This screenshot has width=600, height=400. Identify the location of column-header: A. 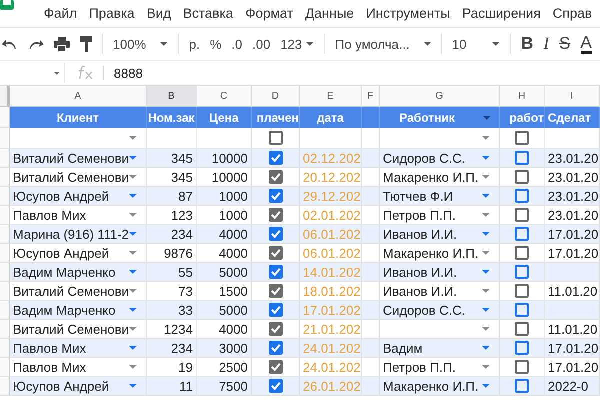
(78, 96).